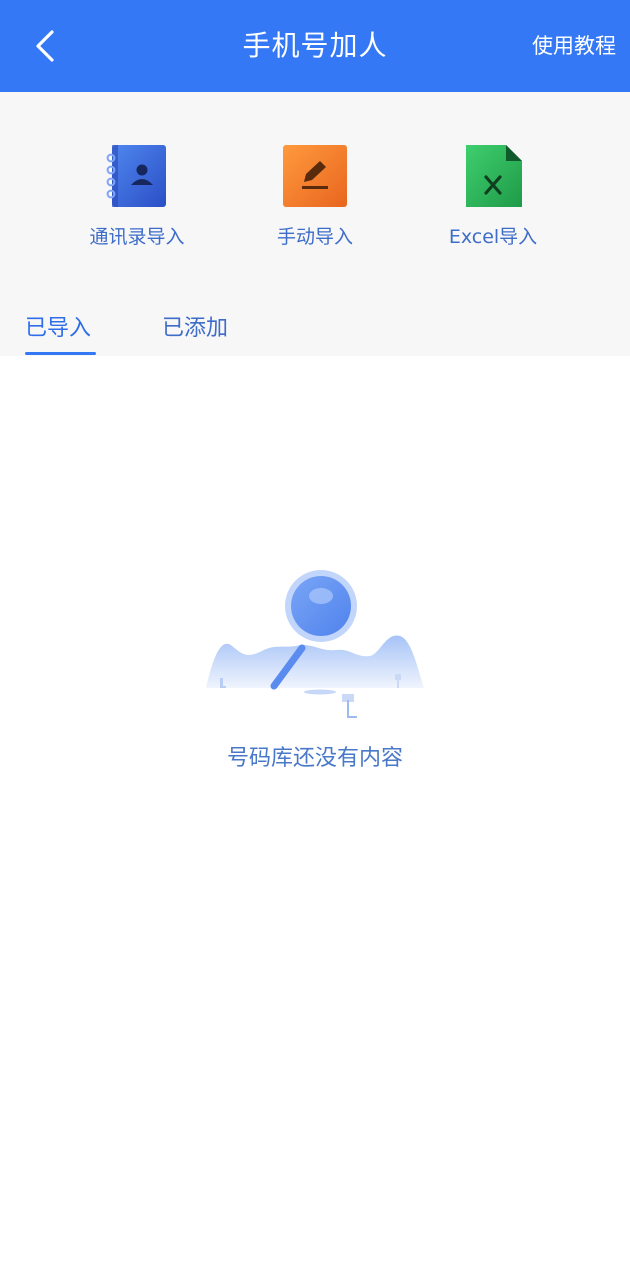  Describe the element at coordinates (314, 237) in the screenshot. I see `import-manual-label: 手动导入` at that location.